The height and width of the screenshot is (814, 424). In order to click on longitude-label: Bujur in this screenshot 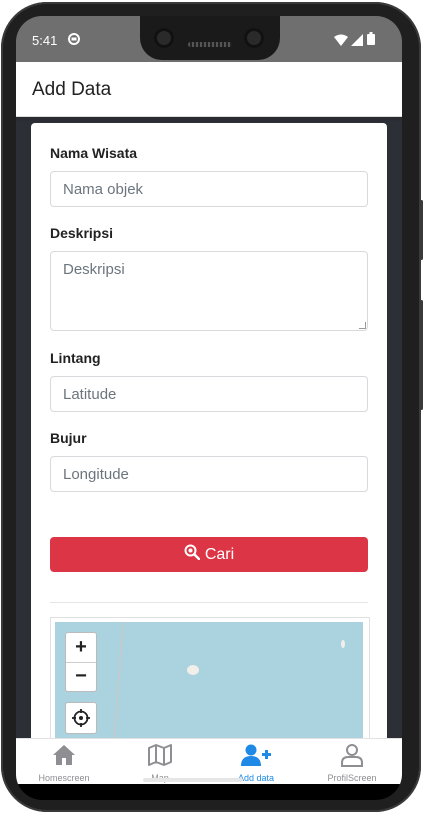, I will do `click(68, 438)`.